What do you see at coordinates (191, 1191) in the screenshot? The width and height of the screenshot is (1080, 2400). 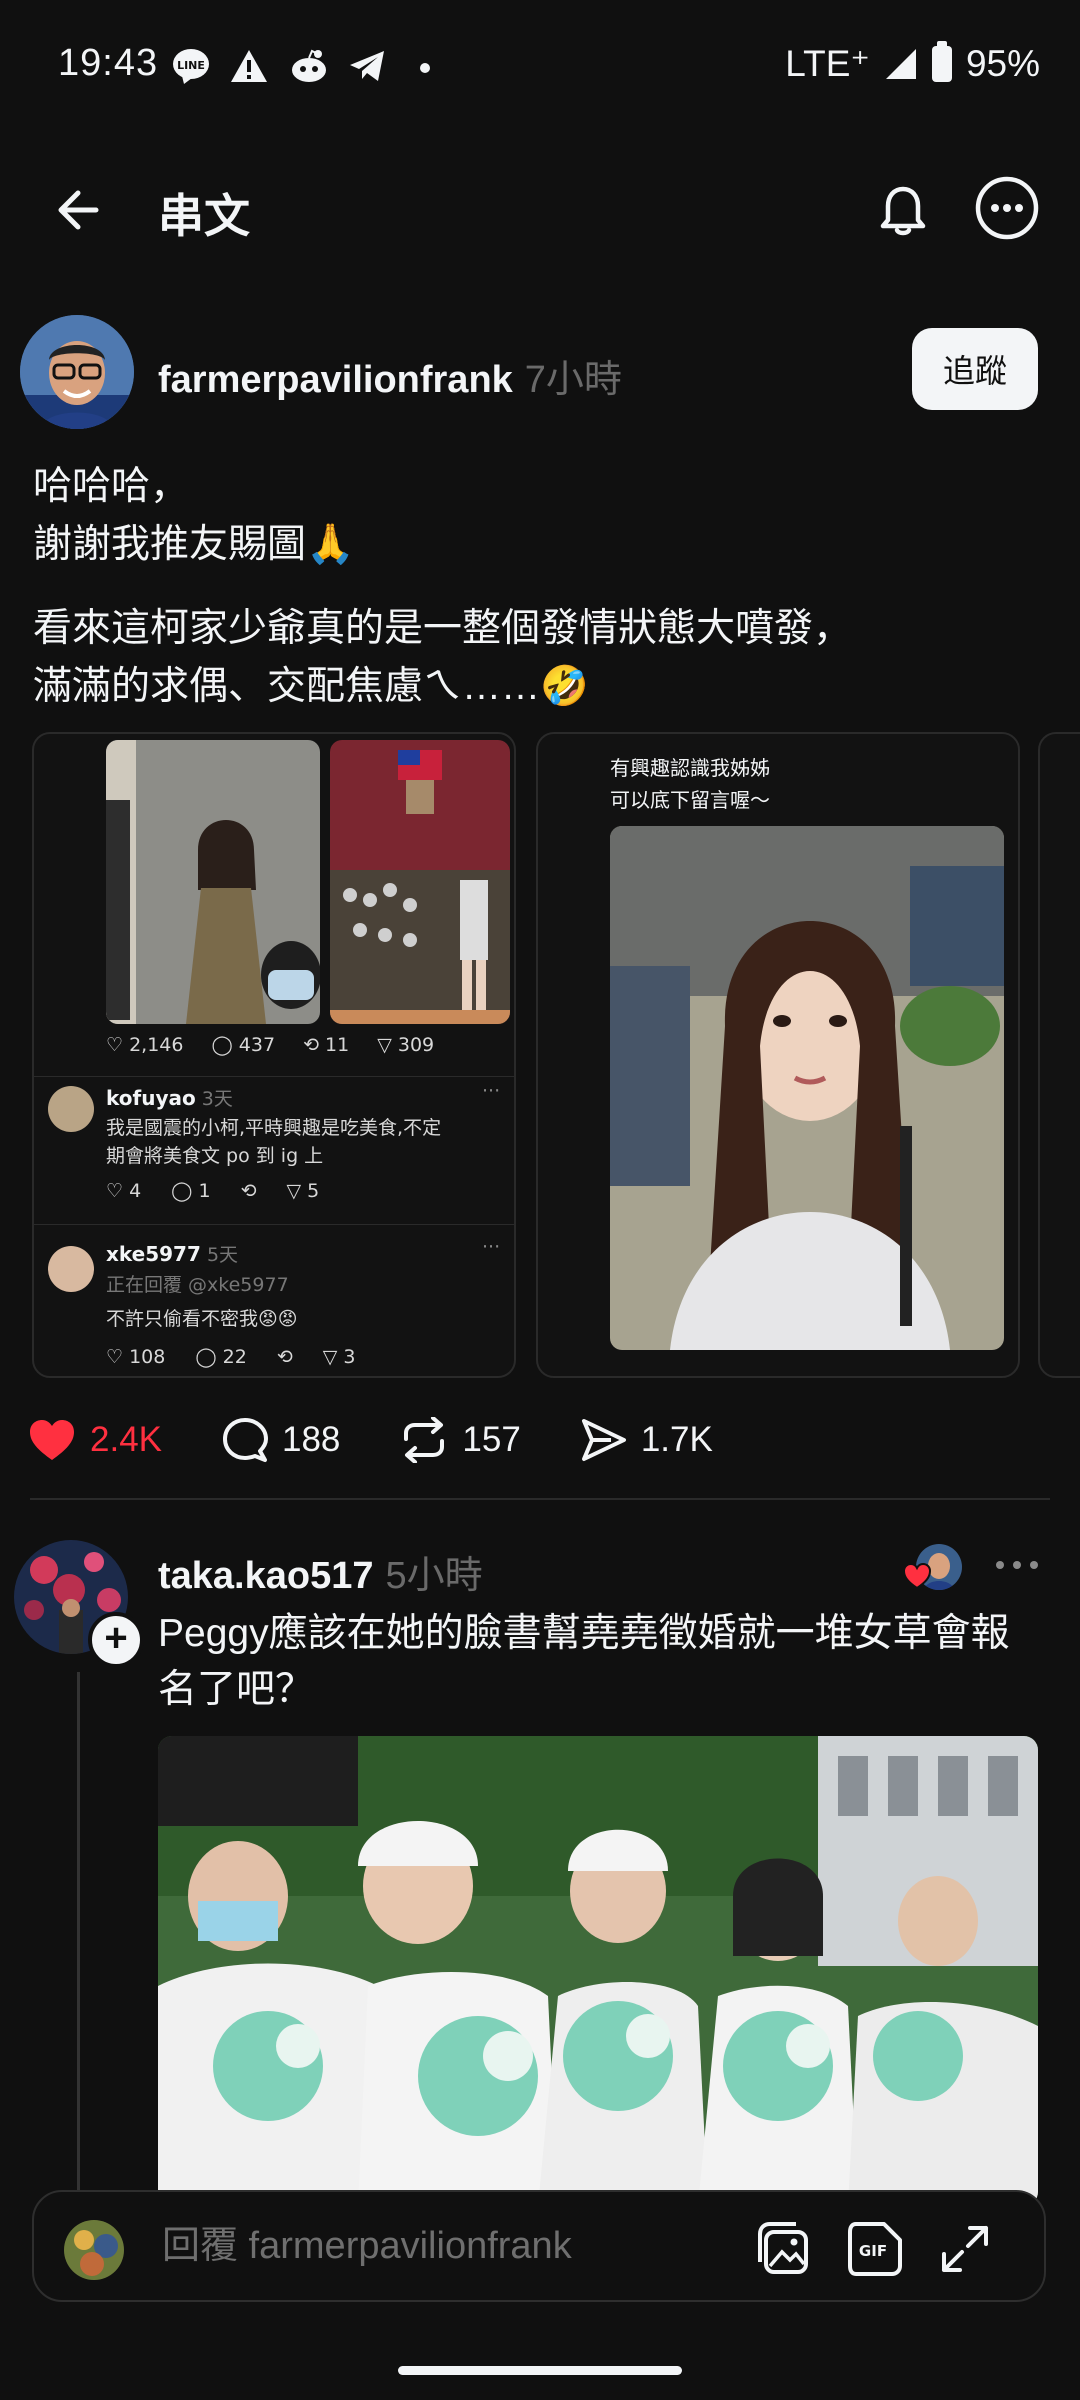 I see `comment1-replies: ◯ 1` at bounding box center [191, 1191].